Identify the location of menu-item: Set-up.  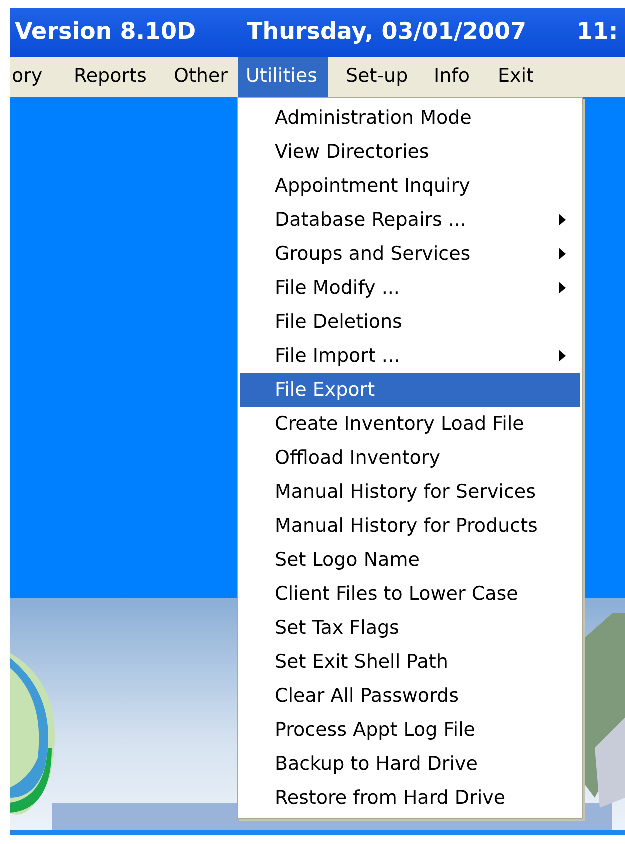
(377, 77).